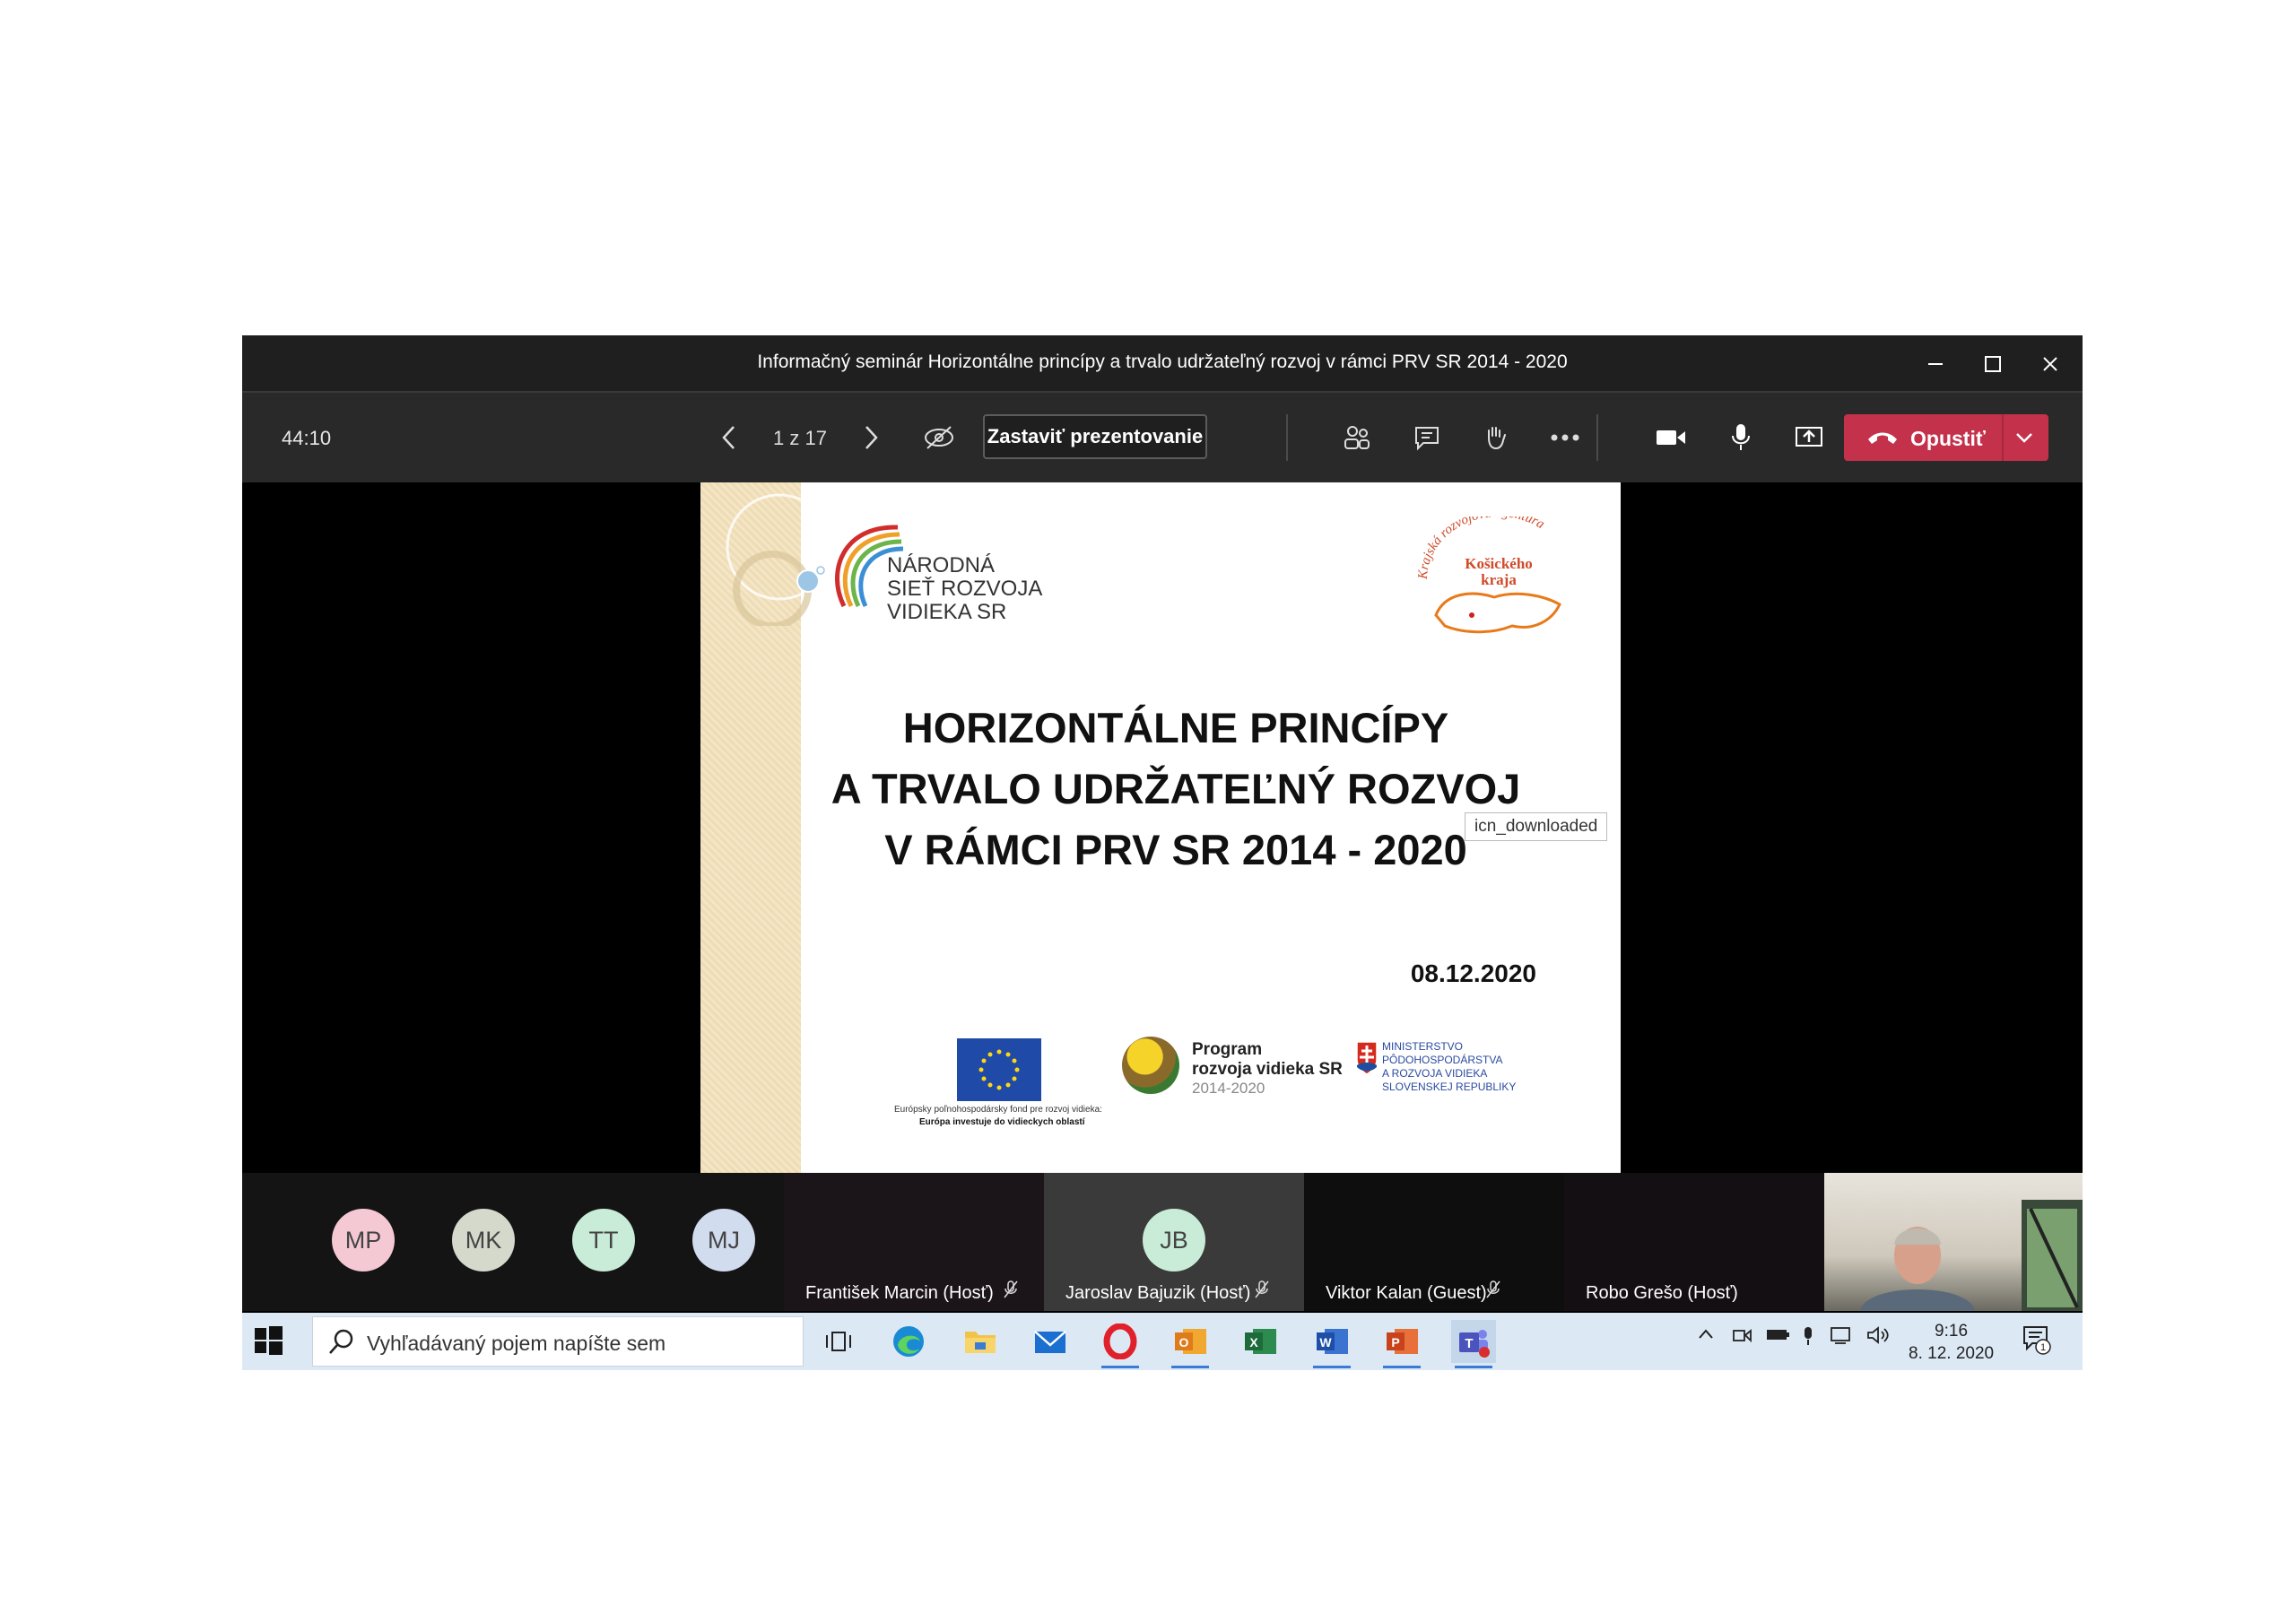 Image resolution: width=2296 pixels, height=1623 pixels. What do you see at coordinates (1777, 1337) in the screenshot?
I see `battery-icon` at bounding box center [1777, 1337].